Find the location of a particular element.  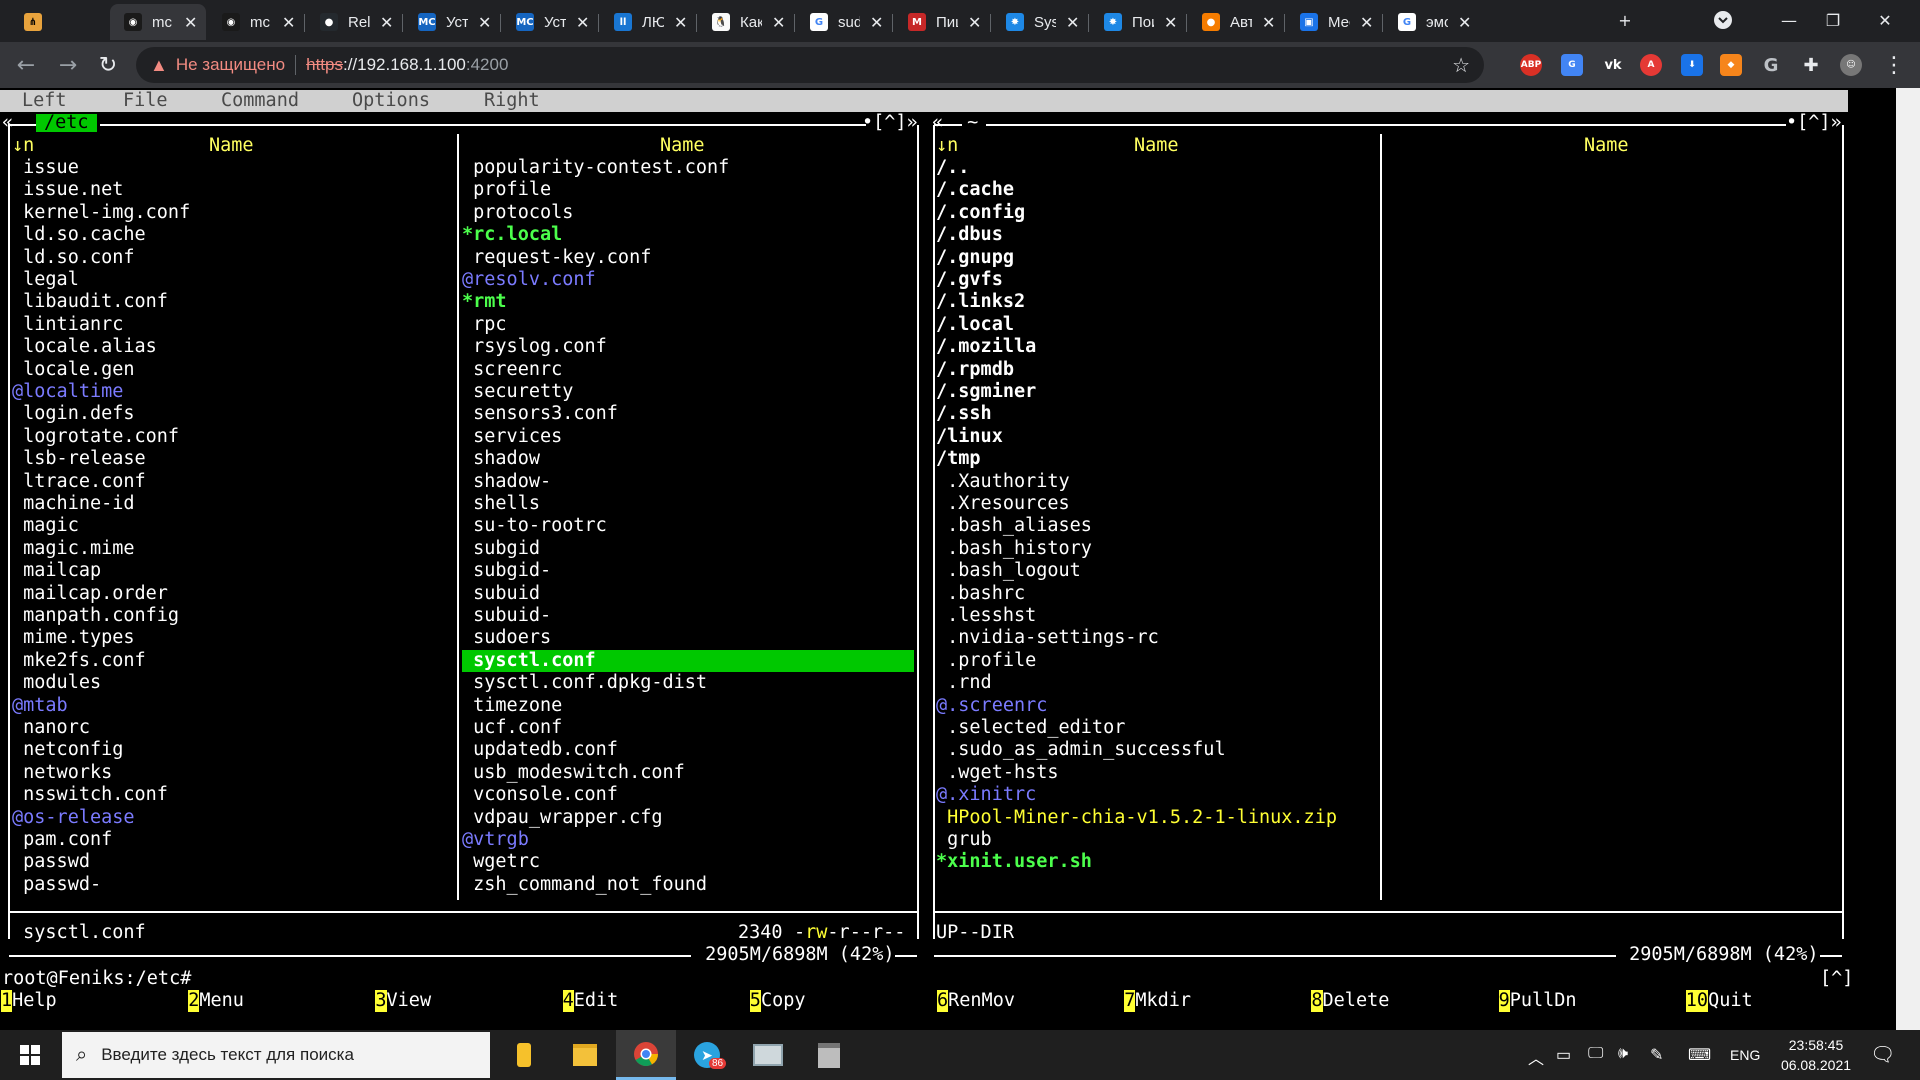

chevron-up-icon: ︿ is located at coordinates (1536, 1057).